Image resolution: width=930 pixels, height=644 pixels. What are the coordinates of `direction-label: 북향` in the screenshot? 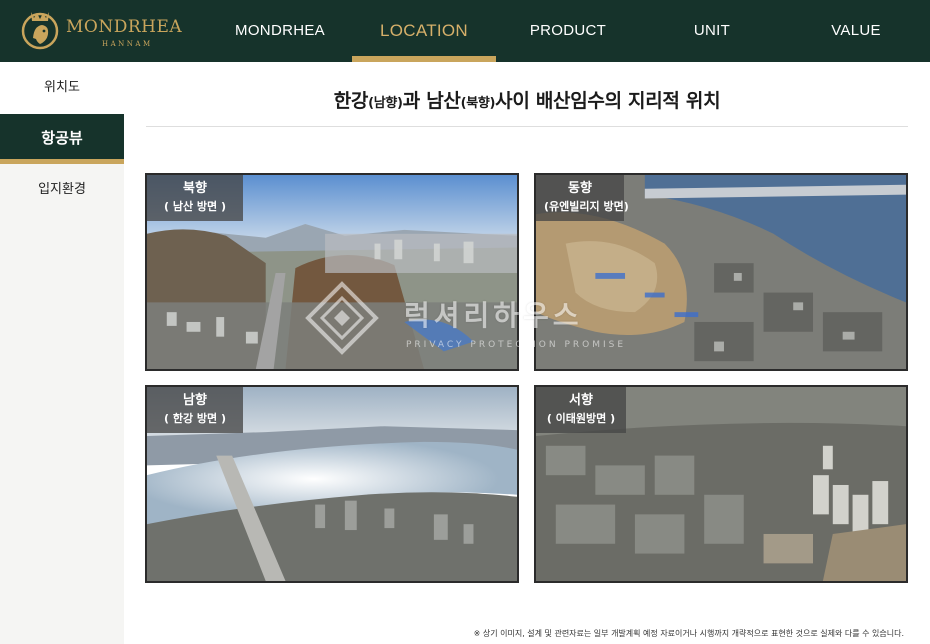 It's located at (195, 188).